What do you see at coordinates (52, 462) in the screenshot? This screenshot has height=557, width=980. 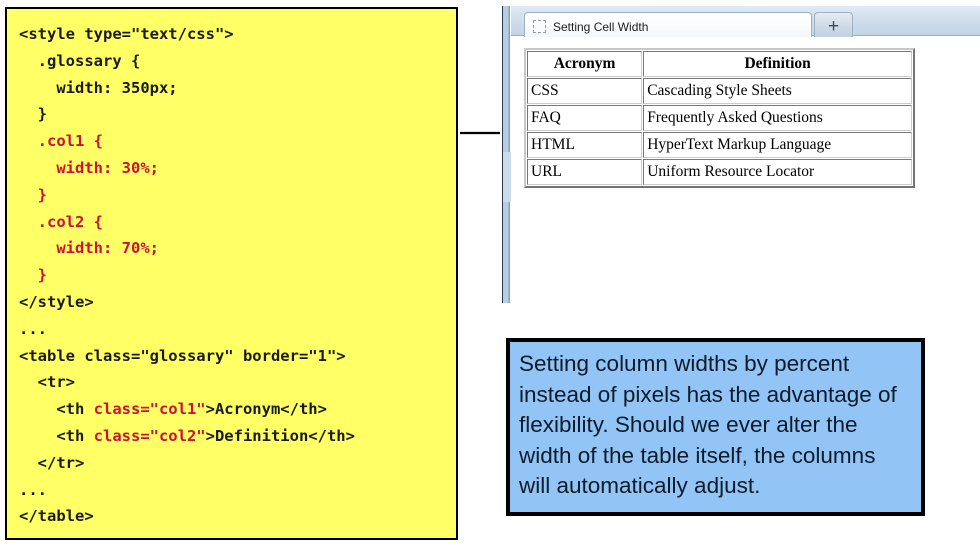 I see `code-token: </tr>` at bounding box center [52, 462].